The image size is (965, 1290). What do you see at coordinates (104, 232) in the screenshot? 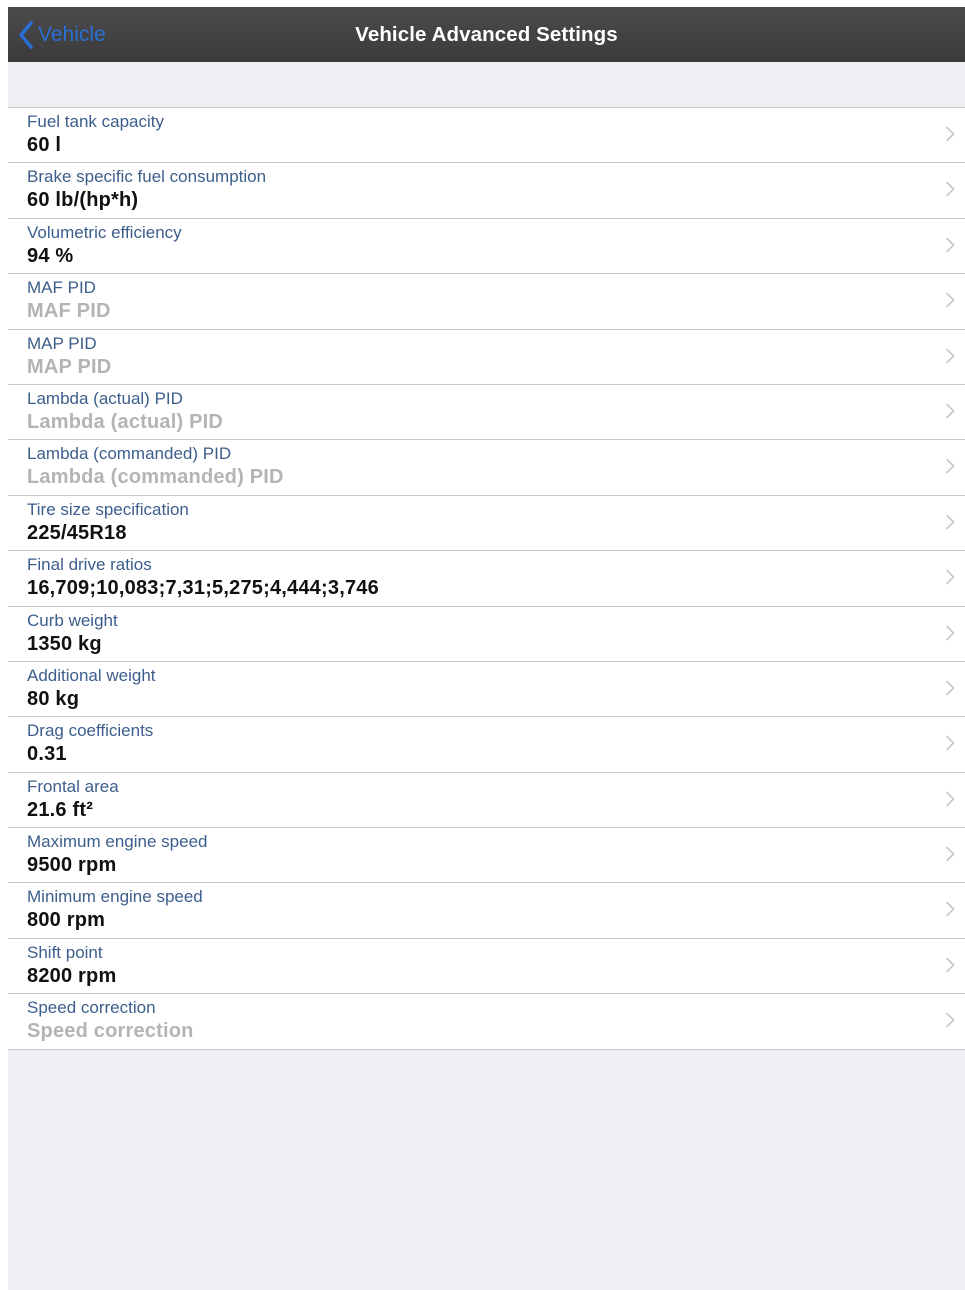
I see `setting-label: Volumetric efficiency` at bounding box center [104, 232].